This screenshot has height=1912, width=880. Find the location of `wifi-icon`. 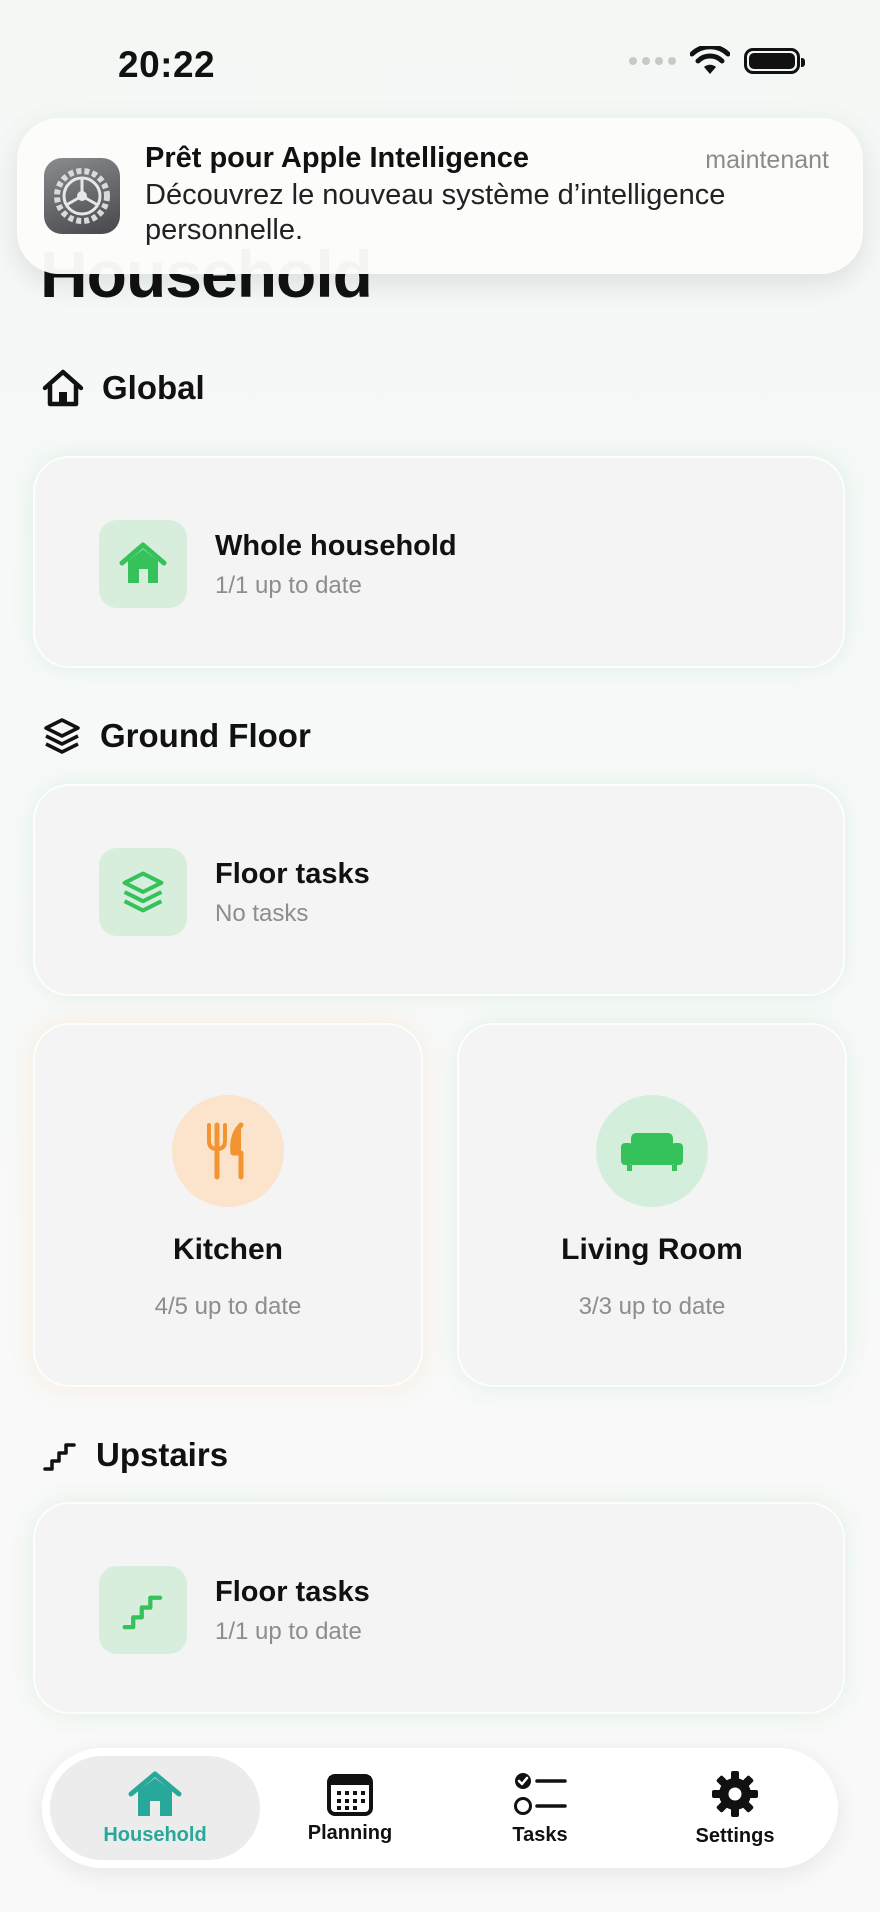

wifi-icon is located at coordinates (710, 60).